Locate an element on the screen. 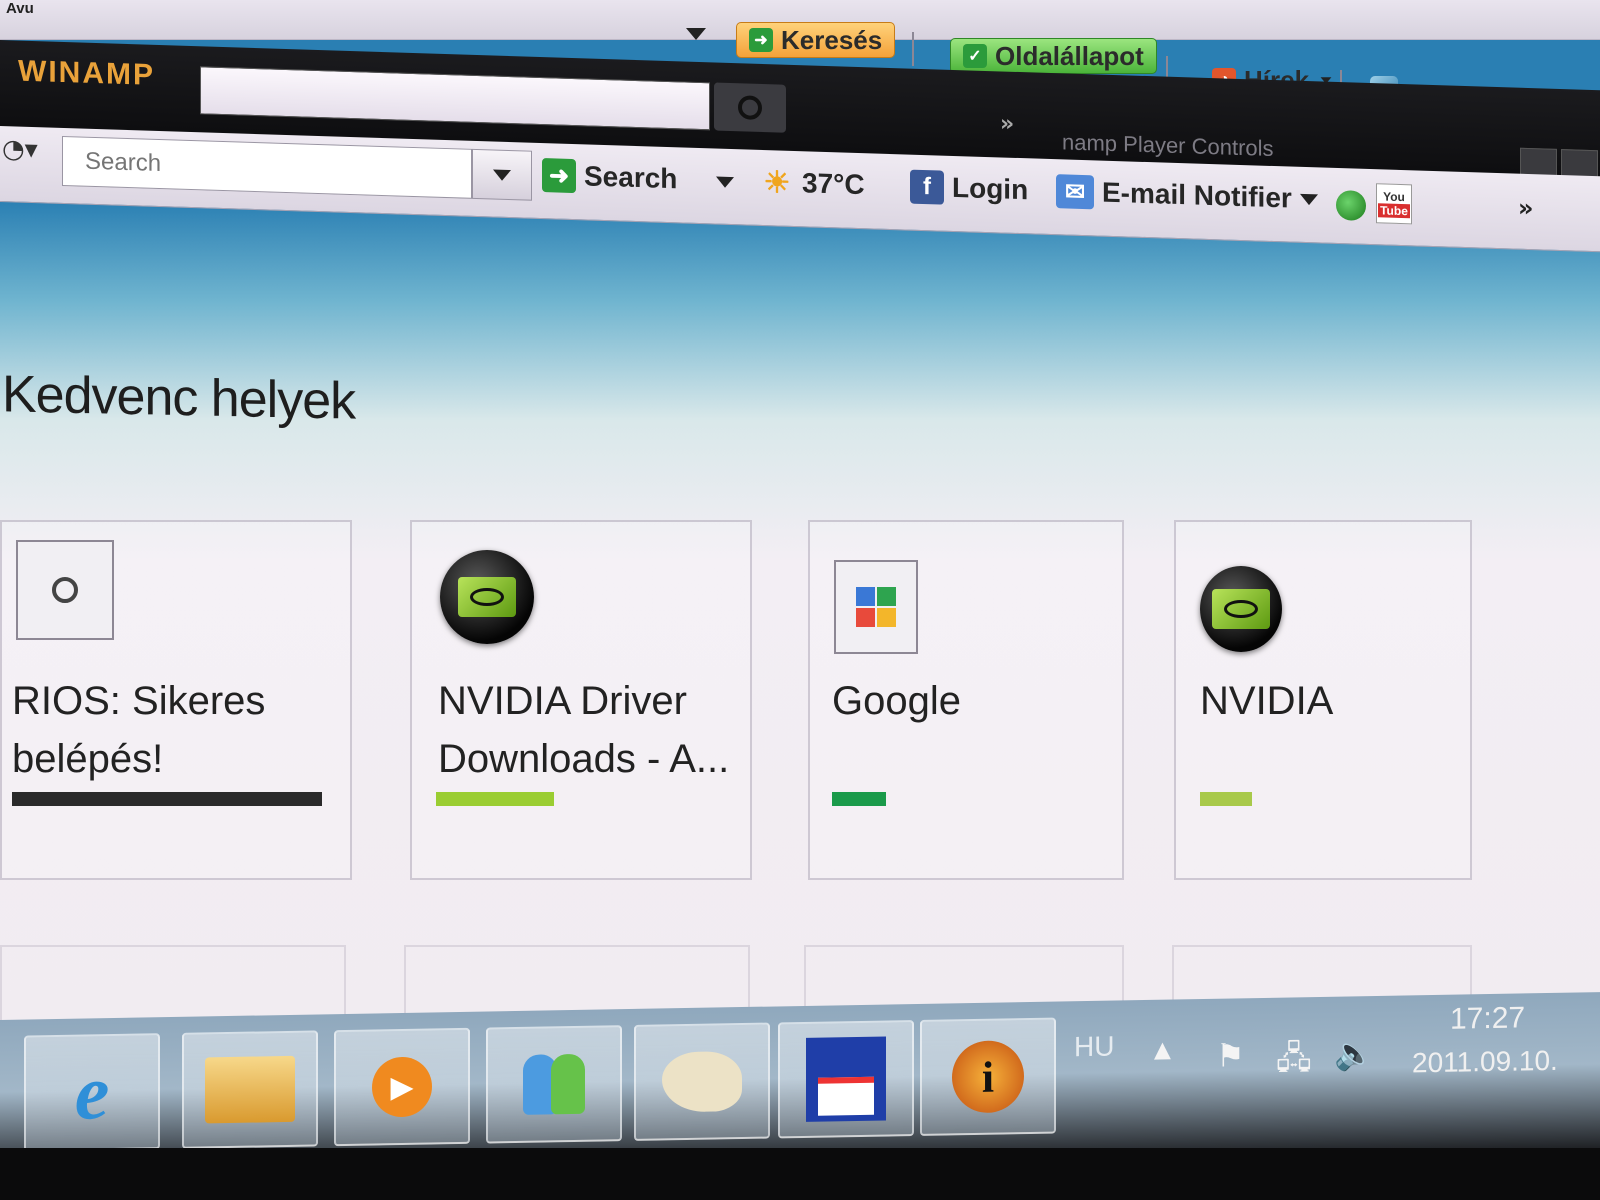 The height and width of the screenshot is (1200, 1600). email-notifier-label: E-mail Notifier is located at coordinates (1197, 195).